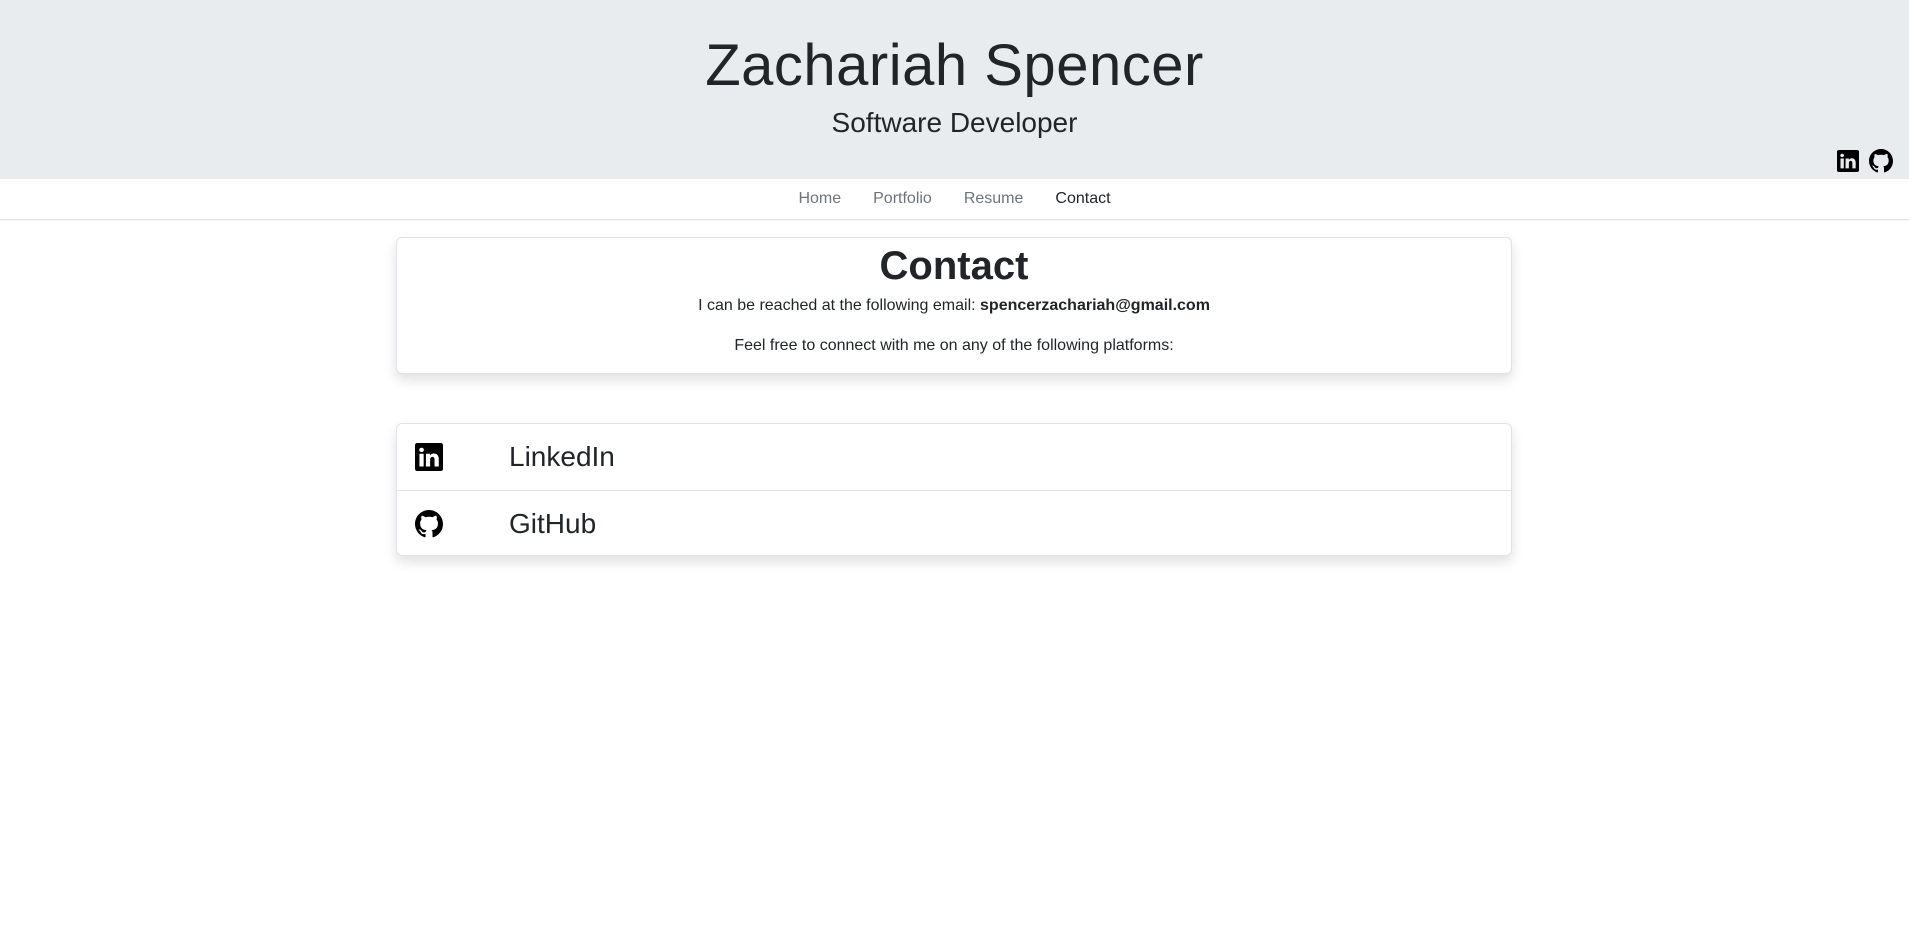  I want to click on site-owner-name: Zachariah Spencer, so click(954, 65).